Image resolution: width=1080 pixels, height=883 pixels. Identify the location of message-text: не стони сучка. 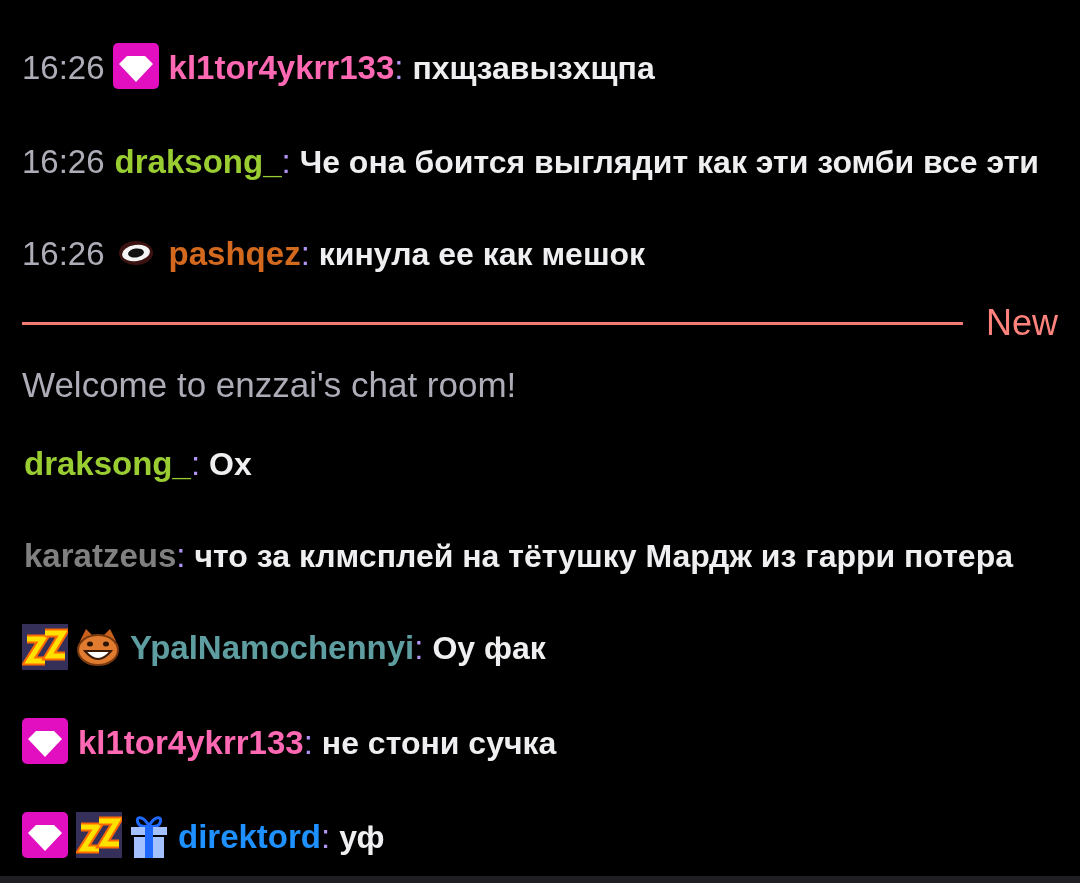
(439, 742).